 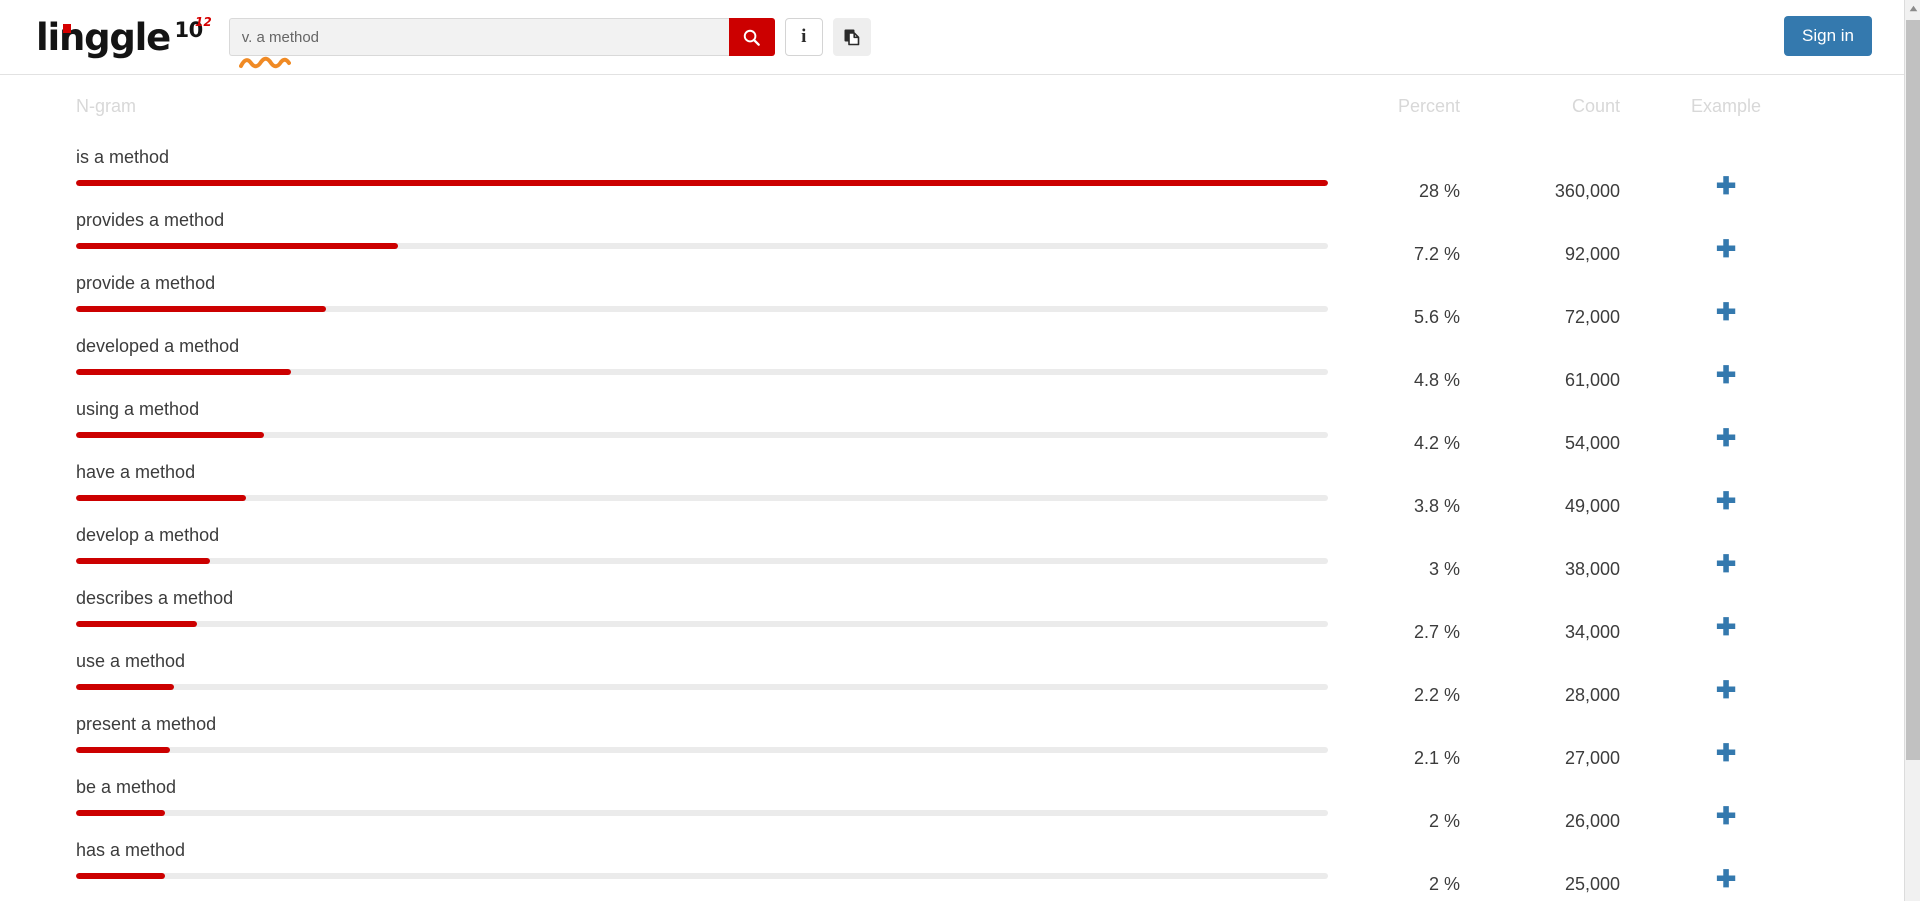 What do you see at coordinates (1592, 695) in the screenshot?
I see `count-value: 28,000` at bounding box center [1592, 695].